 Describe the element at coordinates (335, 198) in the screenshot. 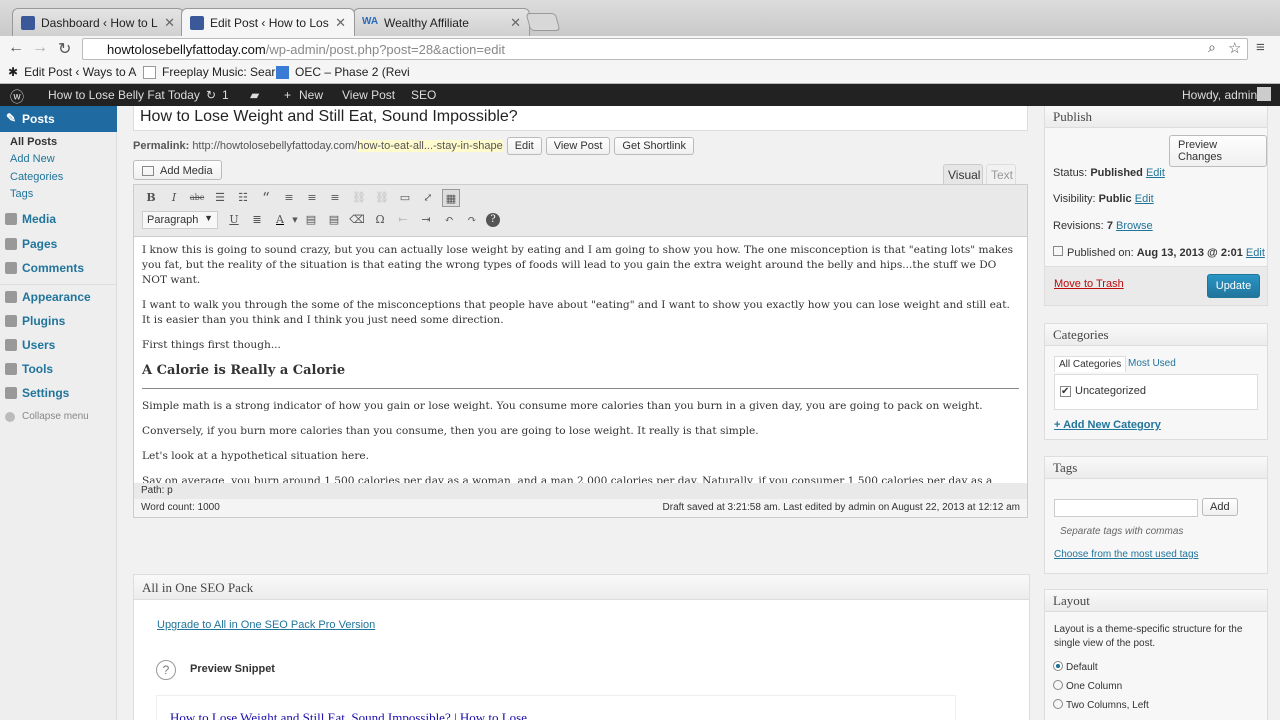

I see `align-right-icon: ≡` at that location.